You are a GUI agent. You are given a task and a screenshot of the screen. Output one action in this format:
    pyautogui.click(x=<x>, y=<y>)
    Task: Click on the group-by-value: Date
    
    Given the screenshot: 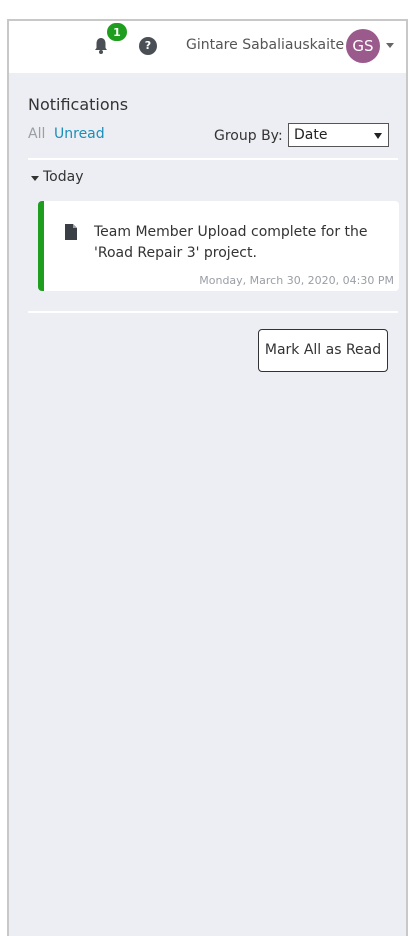 What is the action you would take?
    pyautogui.click(x=311, y=135)
    